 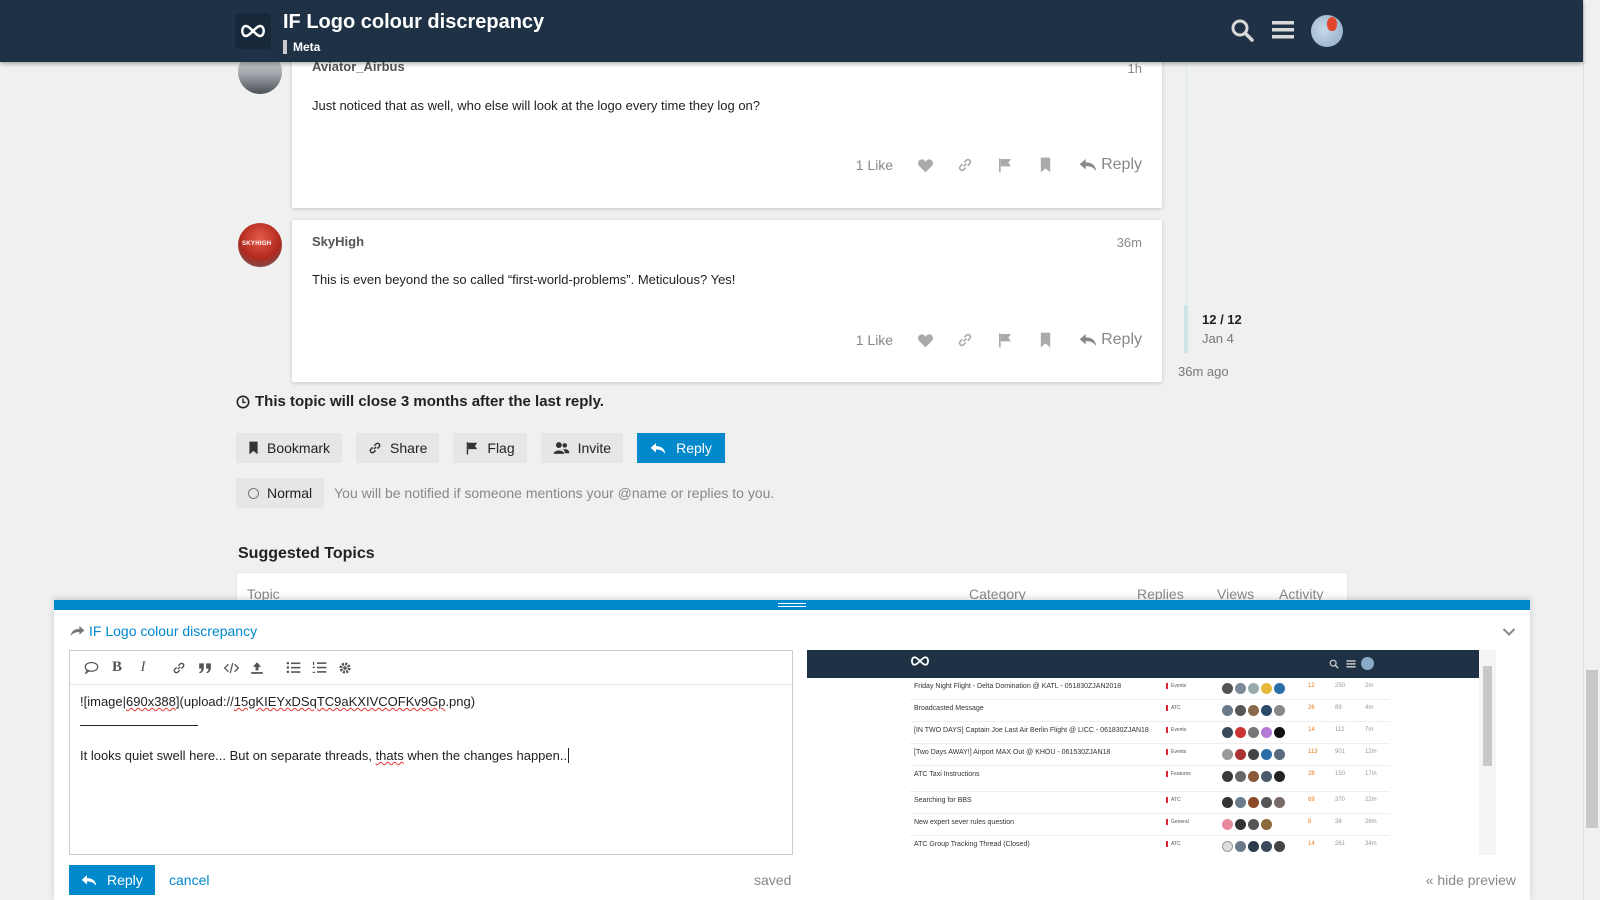 I want to click on bullet-list-icon, so click(x=293, y=668).